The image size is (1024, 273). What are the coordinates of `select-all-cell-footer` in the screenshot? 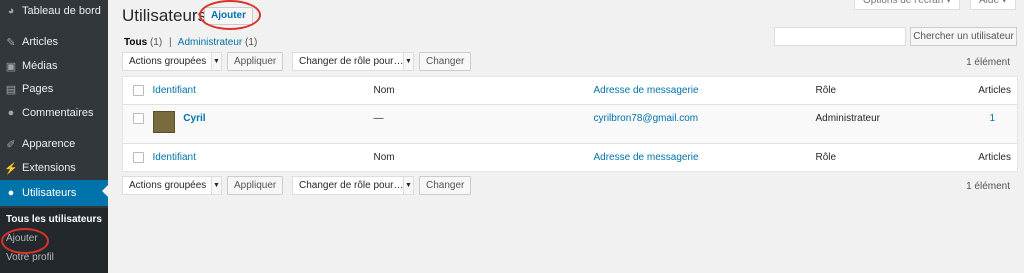 It's located at (138, 158).